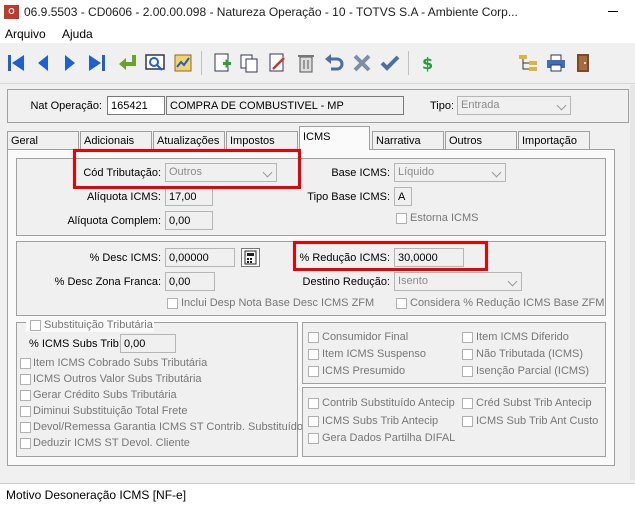 This screenshot has height=507, width=635. I want to click on contrib-label: Gera Dados Partilha DIFAL, so click(389, 438).